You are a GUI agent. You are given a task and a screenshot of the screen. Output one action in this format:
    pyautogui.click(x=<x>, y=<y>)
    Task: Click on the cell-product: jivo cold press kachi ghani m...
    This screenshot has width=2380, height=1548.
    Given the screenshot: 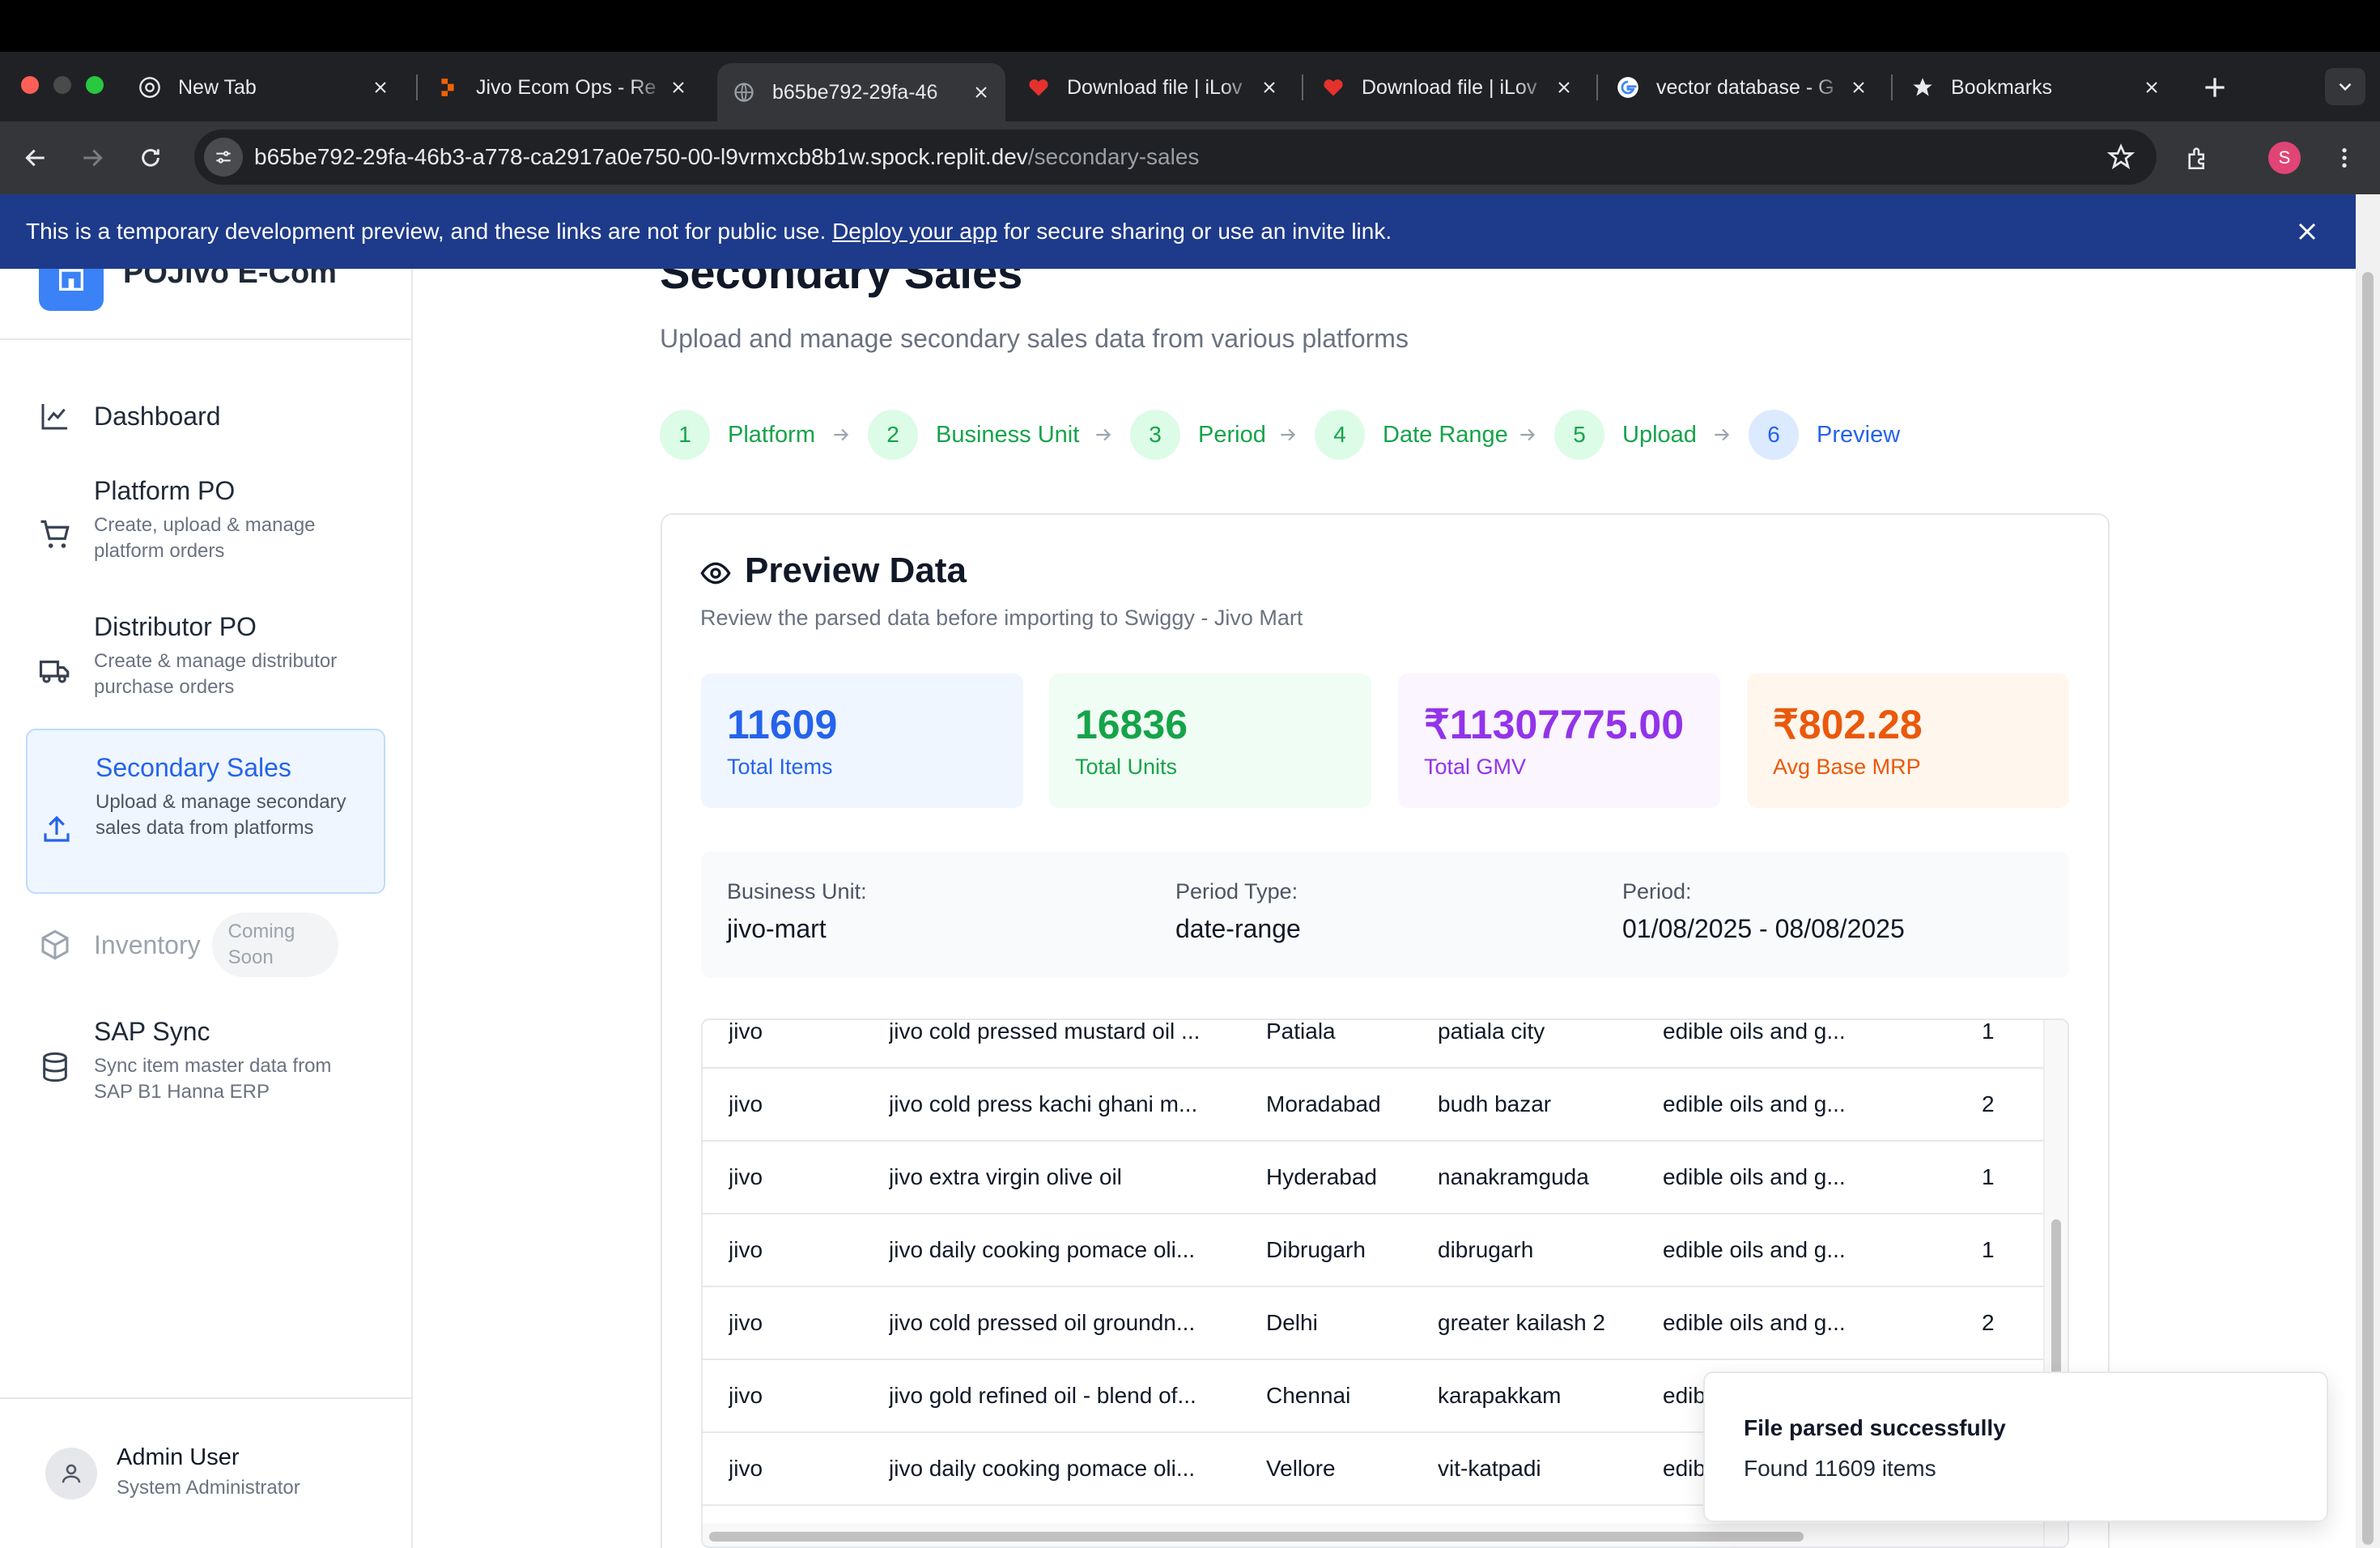 What is the action you would take?
    pyautogui.click(x=1043, y=1103)
    